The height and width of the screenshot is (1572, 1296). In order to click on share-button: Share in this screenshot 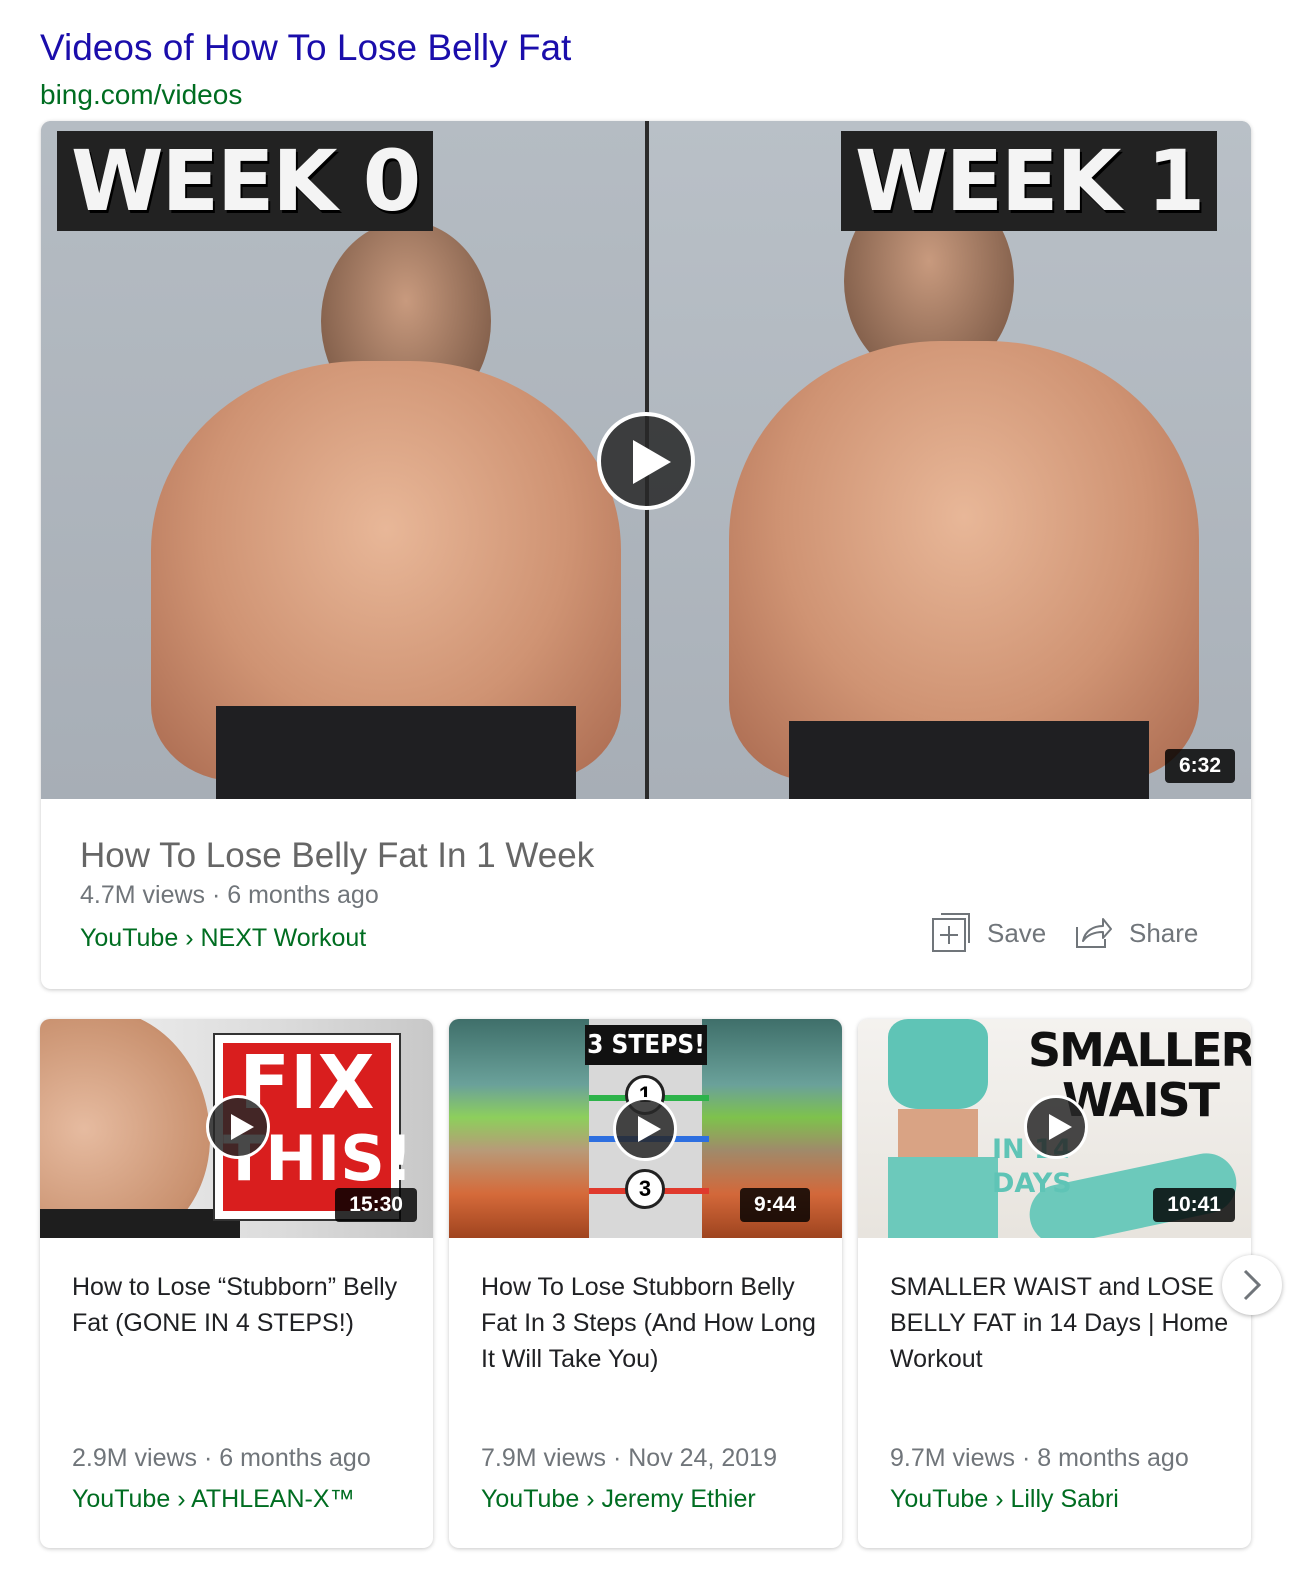, I will do `click(1135, 933)`.